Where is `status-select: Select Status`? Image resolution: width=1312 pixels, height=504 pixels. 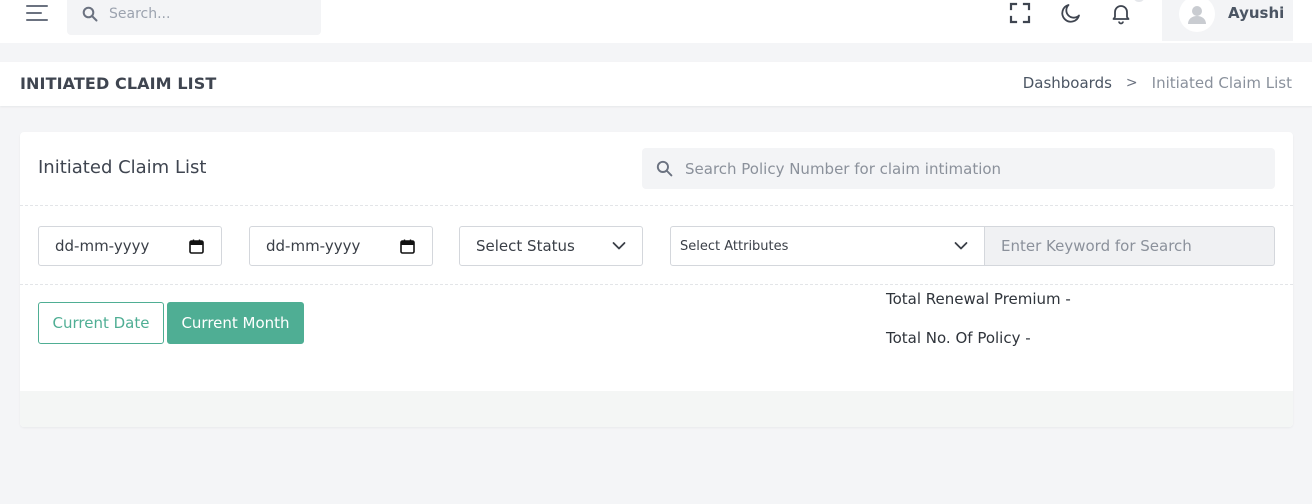
status-select: Select Status is located at coordinates (551, 246).